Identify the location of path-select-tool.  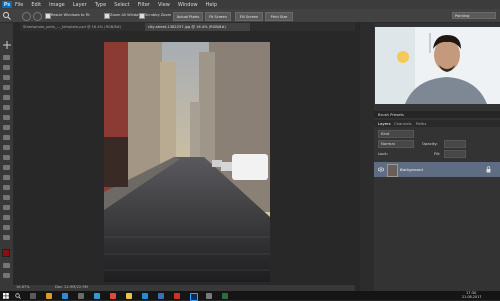
(6, 207).